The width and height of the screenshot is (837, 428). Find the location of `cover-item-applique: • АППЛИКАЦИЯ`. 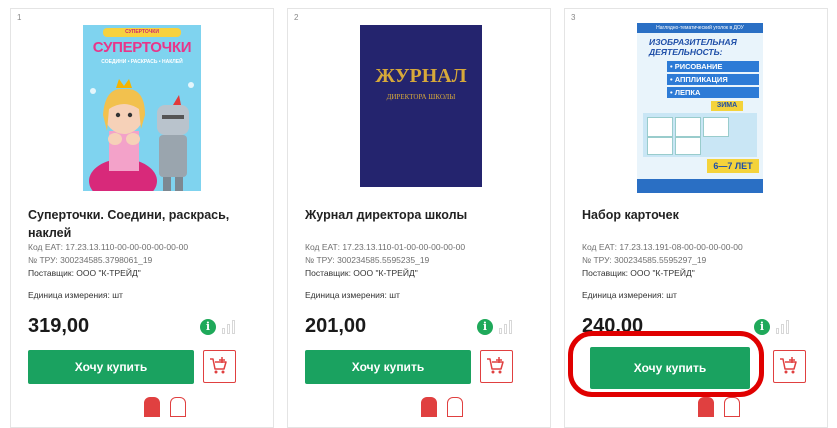

cover-item-applique: • АППЛИКАЦИЯ is located at coordinates (713, 79).